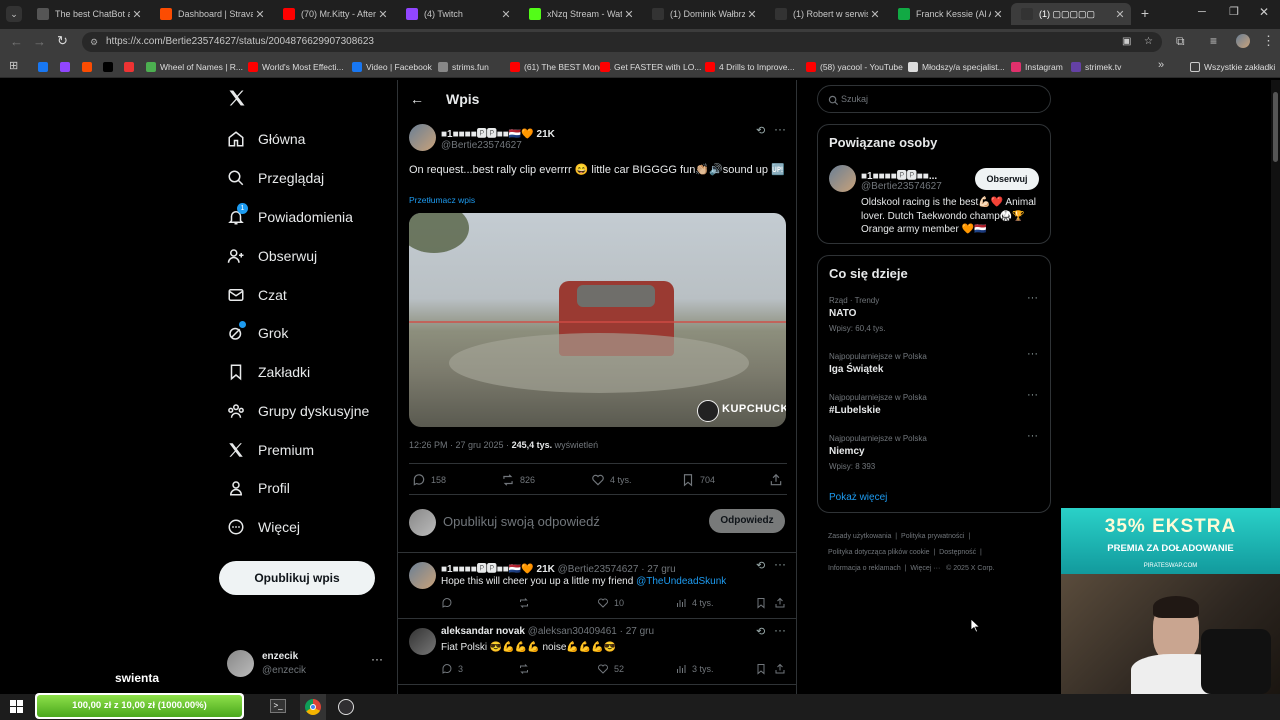  Describe the element at coordinates (483, 631) in the screenshot. I see `reply-author-name: aleksandar novak` at that location.